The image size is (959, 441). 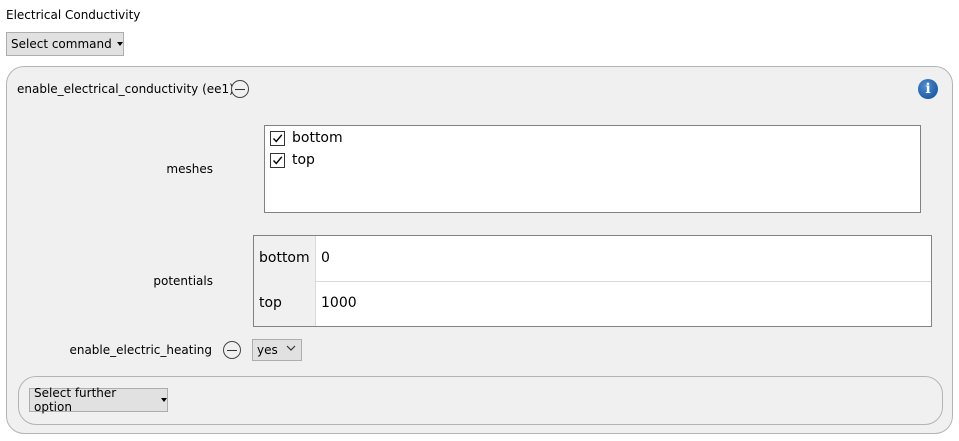 I want to click on mesh-item-label: top, so click(x=303, y=160).